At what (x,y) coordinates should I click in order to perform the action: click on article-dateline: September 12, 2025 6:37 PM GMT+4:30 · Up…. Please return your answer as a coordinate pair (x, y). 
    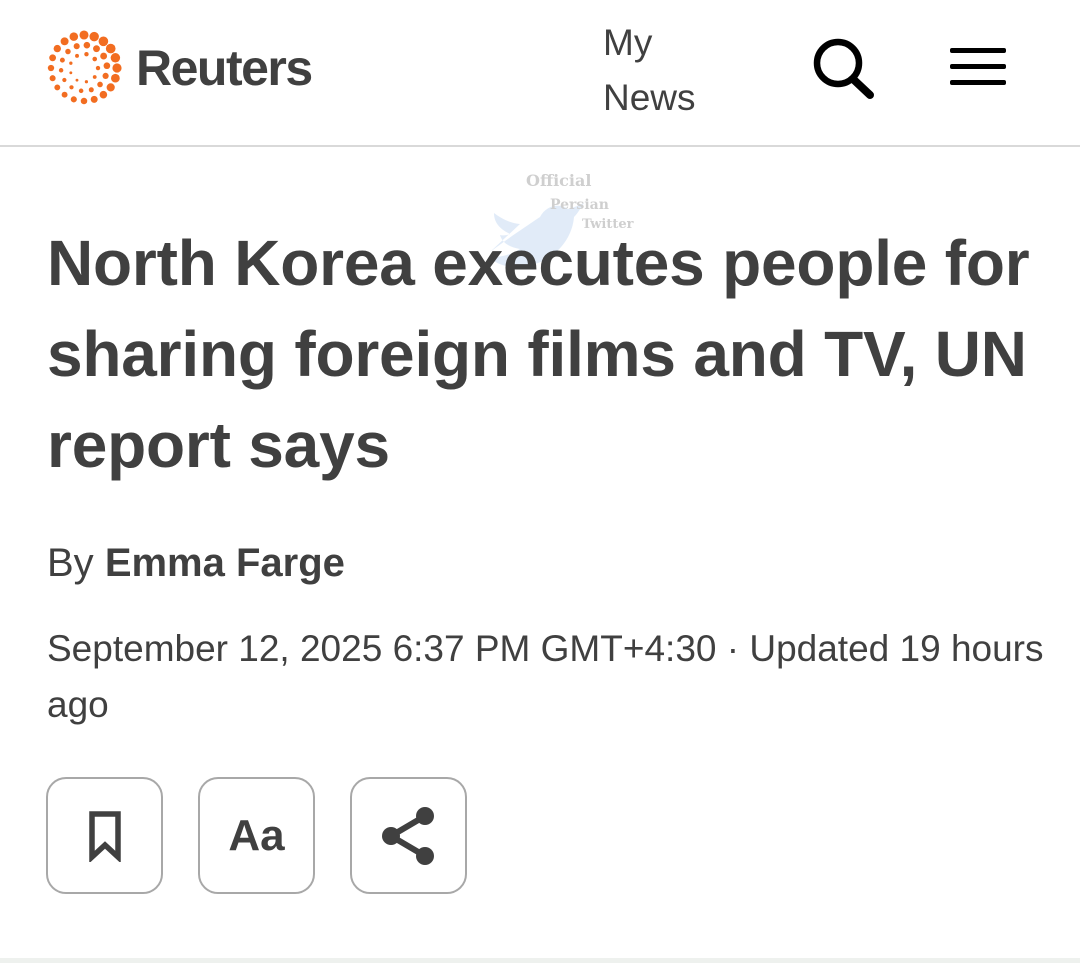
    Looking at the image, I should click on (545, 676).